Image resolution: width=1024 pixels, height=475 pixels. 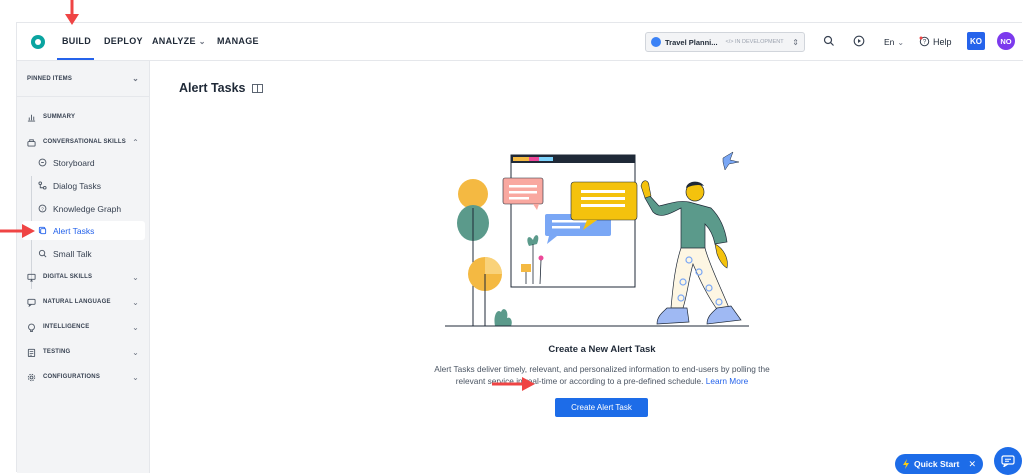 What do you see at coordinates (31, 327) in the screenshot?
I see `brain-icon` at bounding box center [31, 327].